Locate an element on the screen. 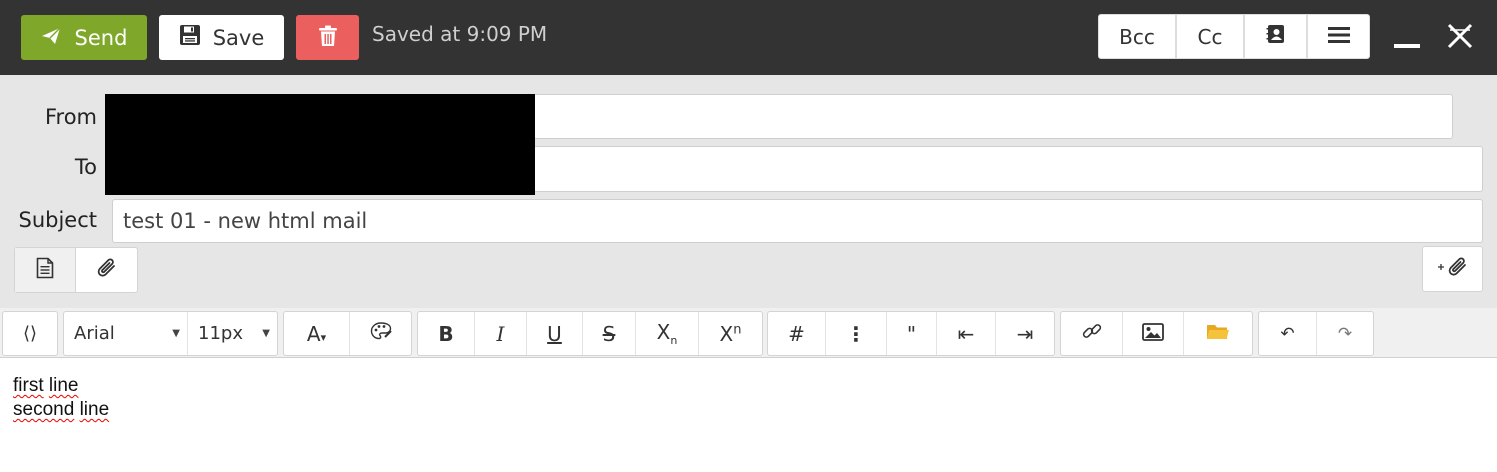 The image size is (1497, 472). folder-icon is located at coordinates (1218, 333).